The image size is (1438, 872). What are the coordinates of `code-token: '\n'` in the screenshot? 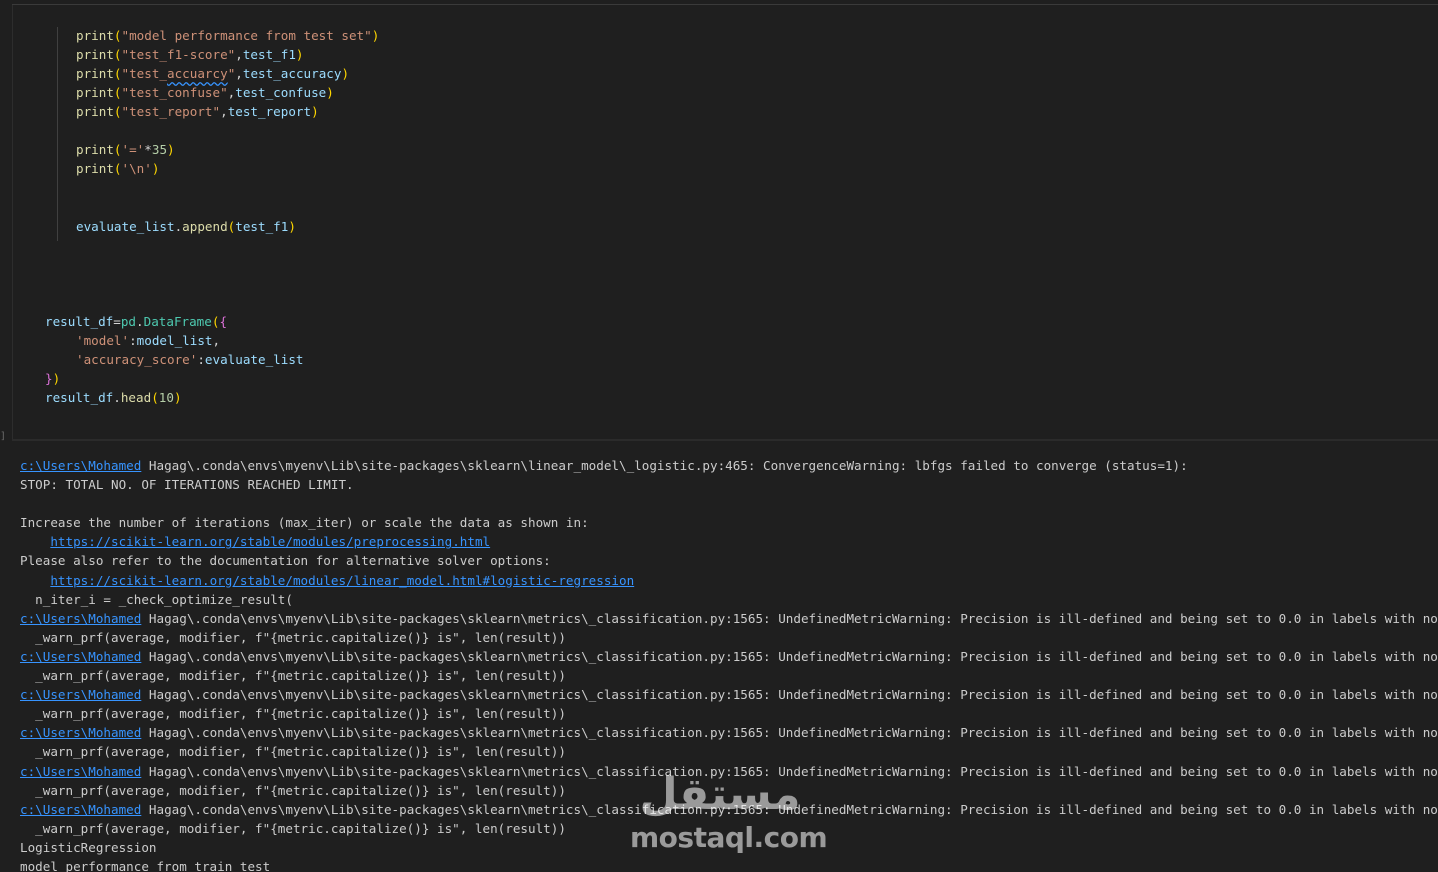 It's located at (136, 169).